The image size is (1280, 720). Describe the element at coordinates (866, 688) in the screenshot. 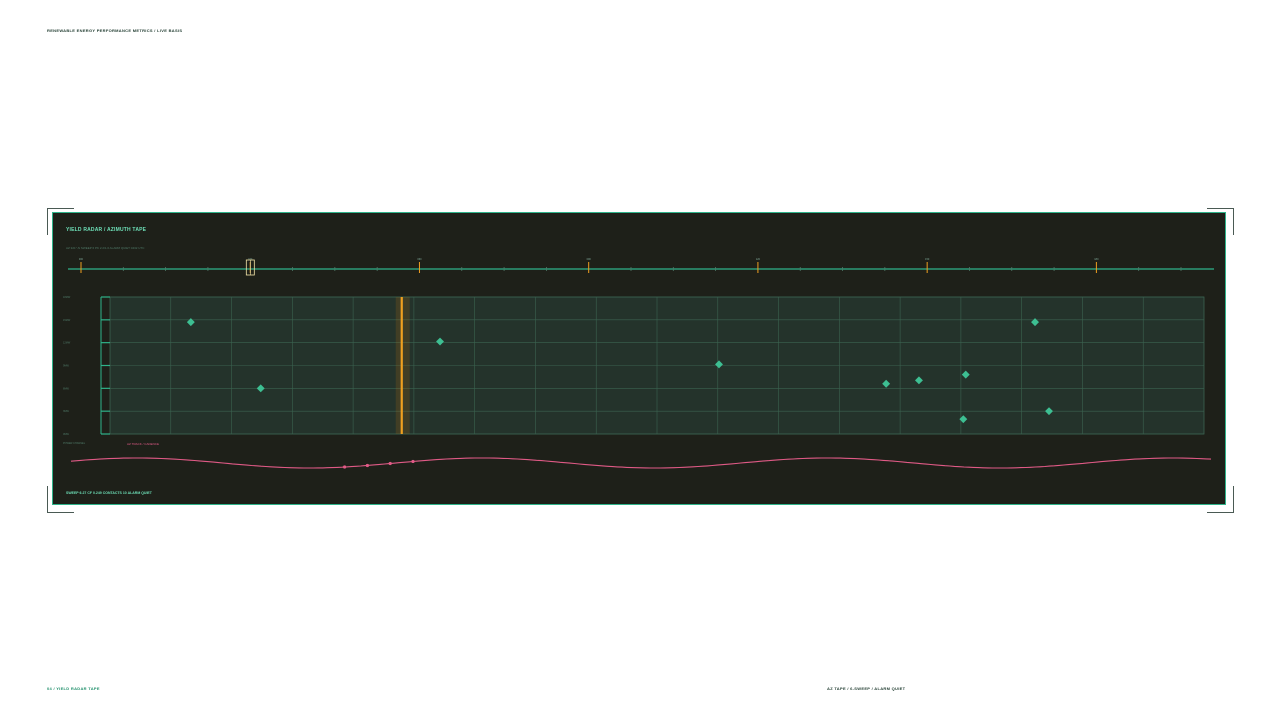

I see `footer-status-label: AZ TAPE / 6-SWEEP / ALARM QUIET` at that location.